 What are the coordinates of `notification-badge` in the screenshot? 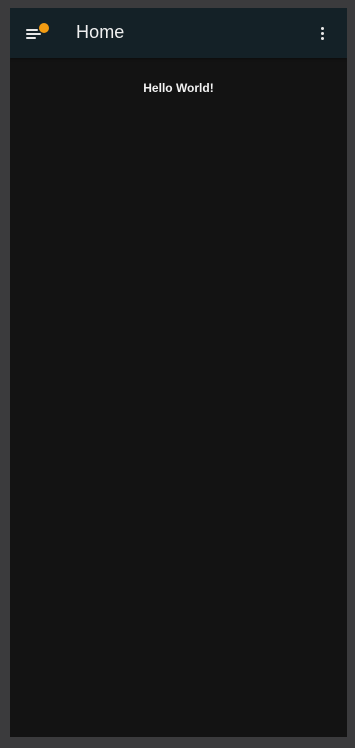 It's located at (44, 28).